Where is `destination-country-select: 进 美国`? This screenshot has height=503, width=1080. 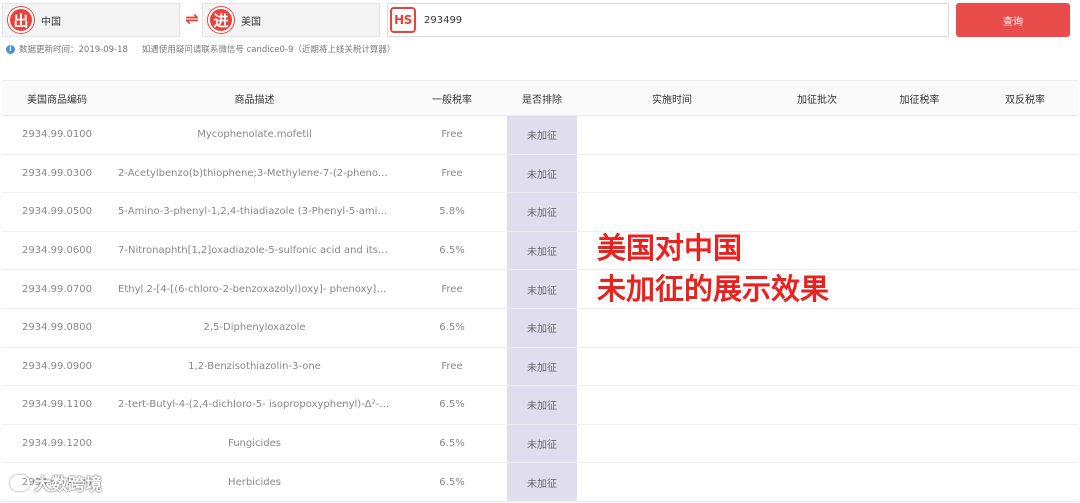
destination-country-select: 进 美国 is located at coordinates (291, 20).